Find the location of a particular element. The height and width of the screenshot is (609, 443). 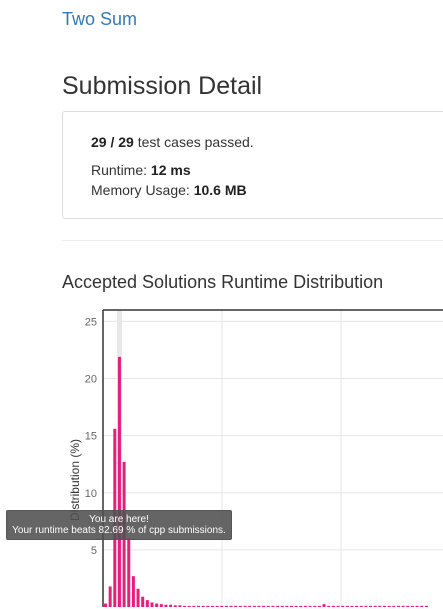

y-tick-label: 15 is located at coordinates (91, 437).